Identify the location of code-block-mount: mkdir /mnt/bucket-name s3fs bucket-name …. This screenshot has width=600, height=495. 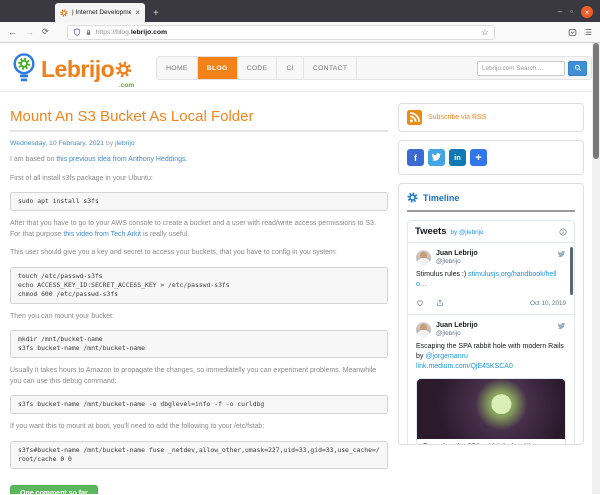
(199, 344).